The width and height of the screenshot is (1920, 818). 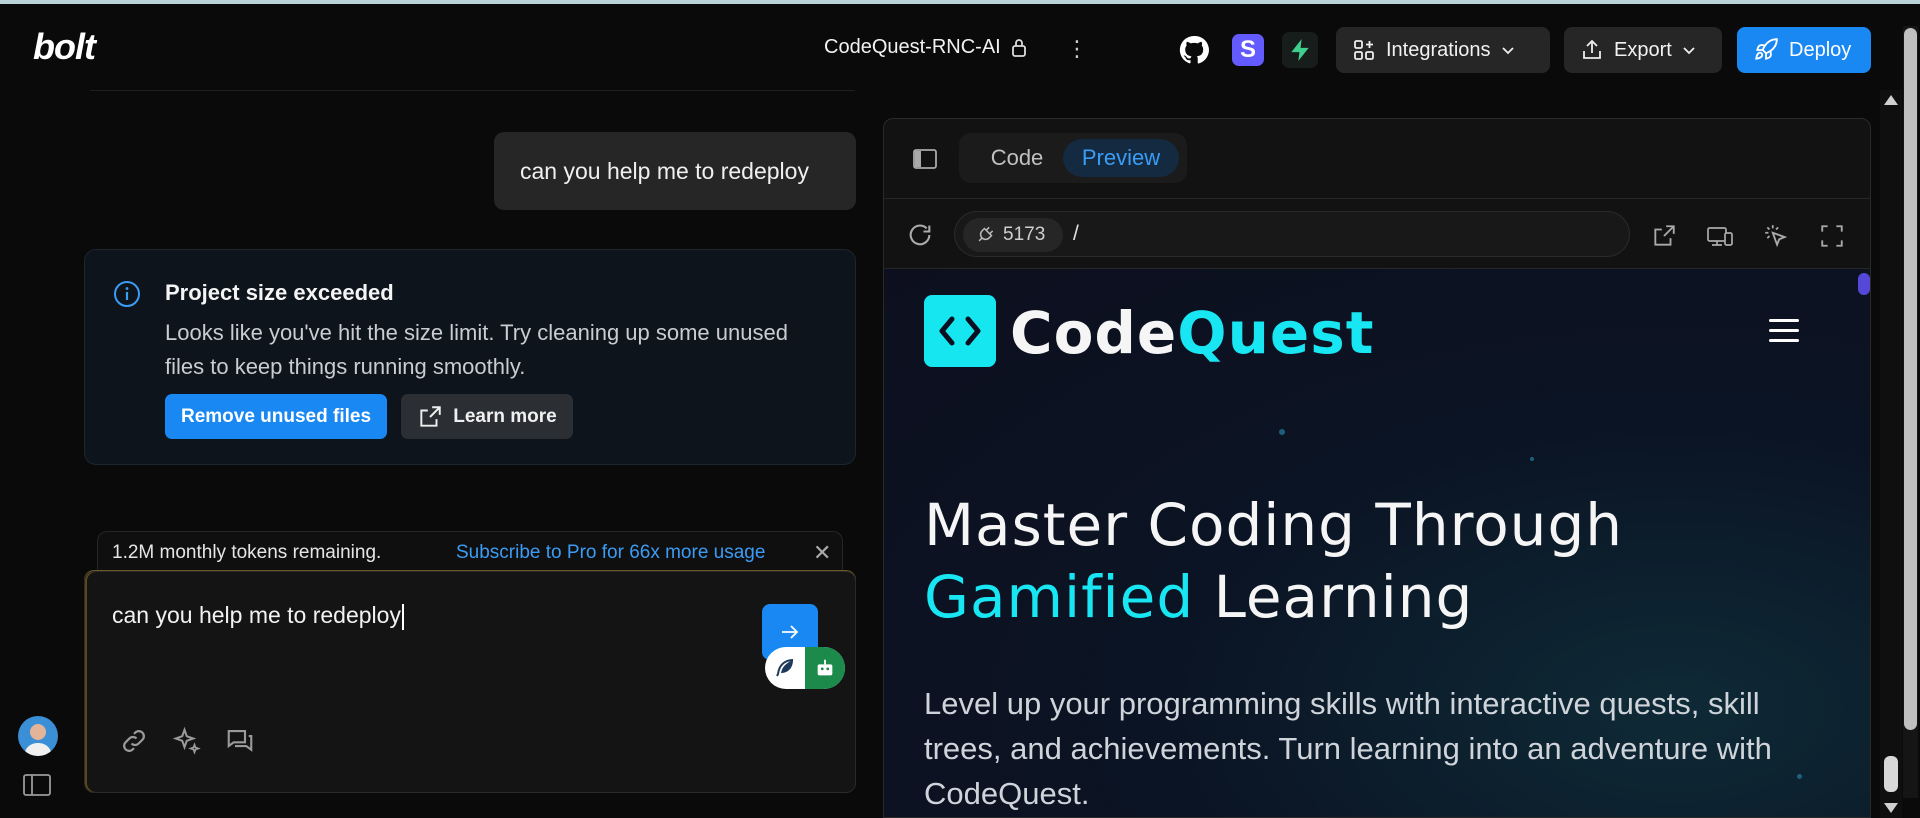 What do you see at coordinates (1438, 49) in the screenshot?
I see `integrations-label: Integrations` at bounding box center [1438, 49].